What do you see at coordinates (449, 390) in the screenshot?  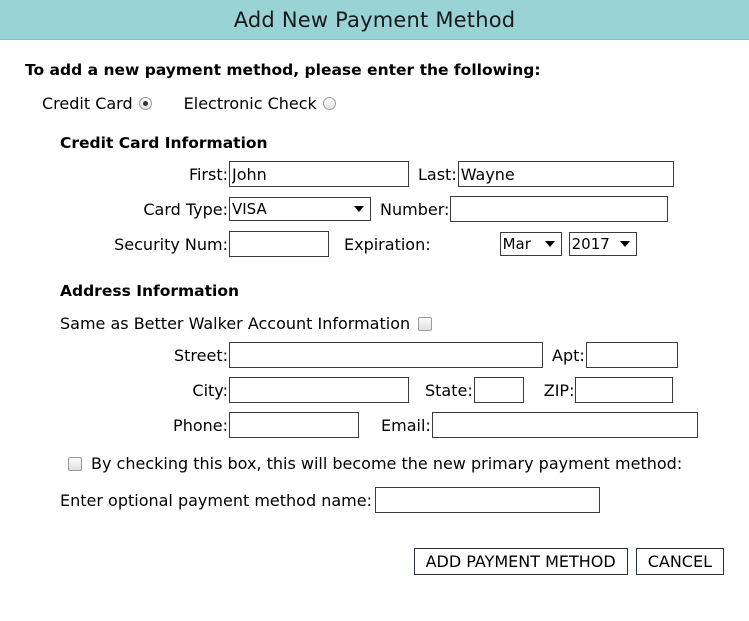 I see `label-state: State:` at bounding box center [449, 390].